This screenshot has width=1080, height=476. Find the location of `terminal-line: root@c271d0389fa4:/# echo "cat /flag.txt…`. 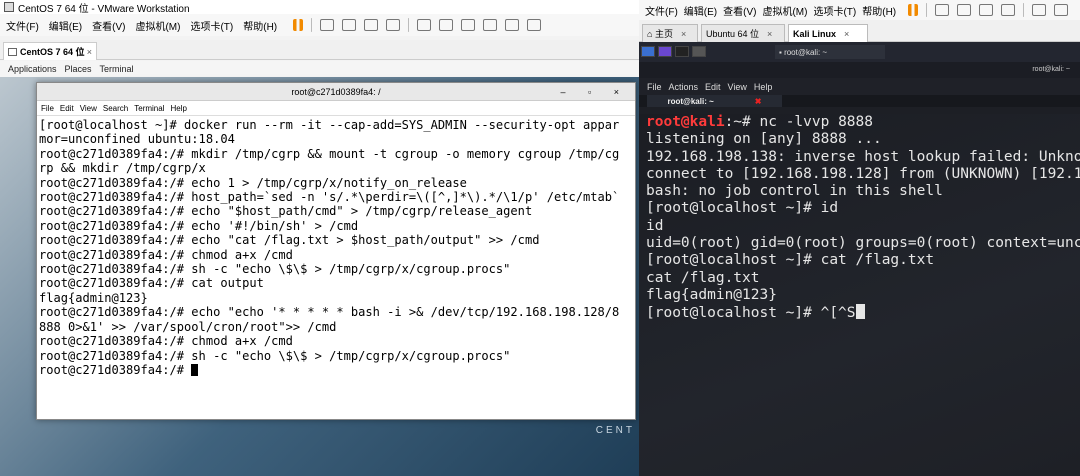

terminal-line: root@c271d0389fa4:/# echo "cat /flag.txt… is located at coordinates (289, 240).